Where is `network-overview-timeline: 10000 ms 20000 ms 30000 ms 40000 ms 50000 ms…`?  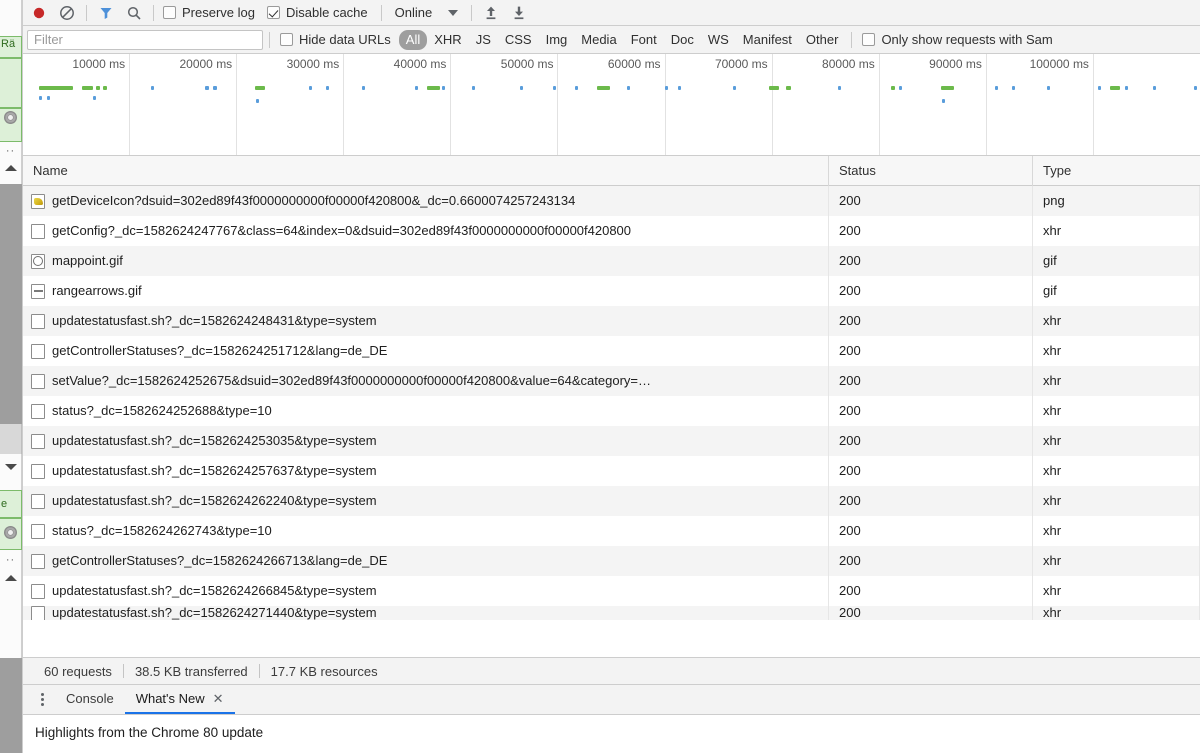
network-overview-timeline: 10000 ms 20000 ms 30000 ms 40000 ms 50000 ms… is located at coordinates (611, 105).